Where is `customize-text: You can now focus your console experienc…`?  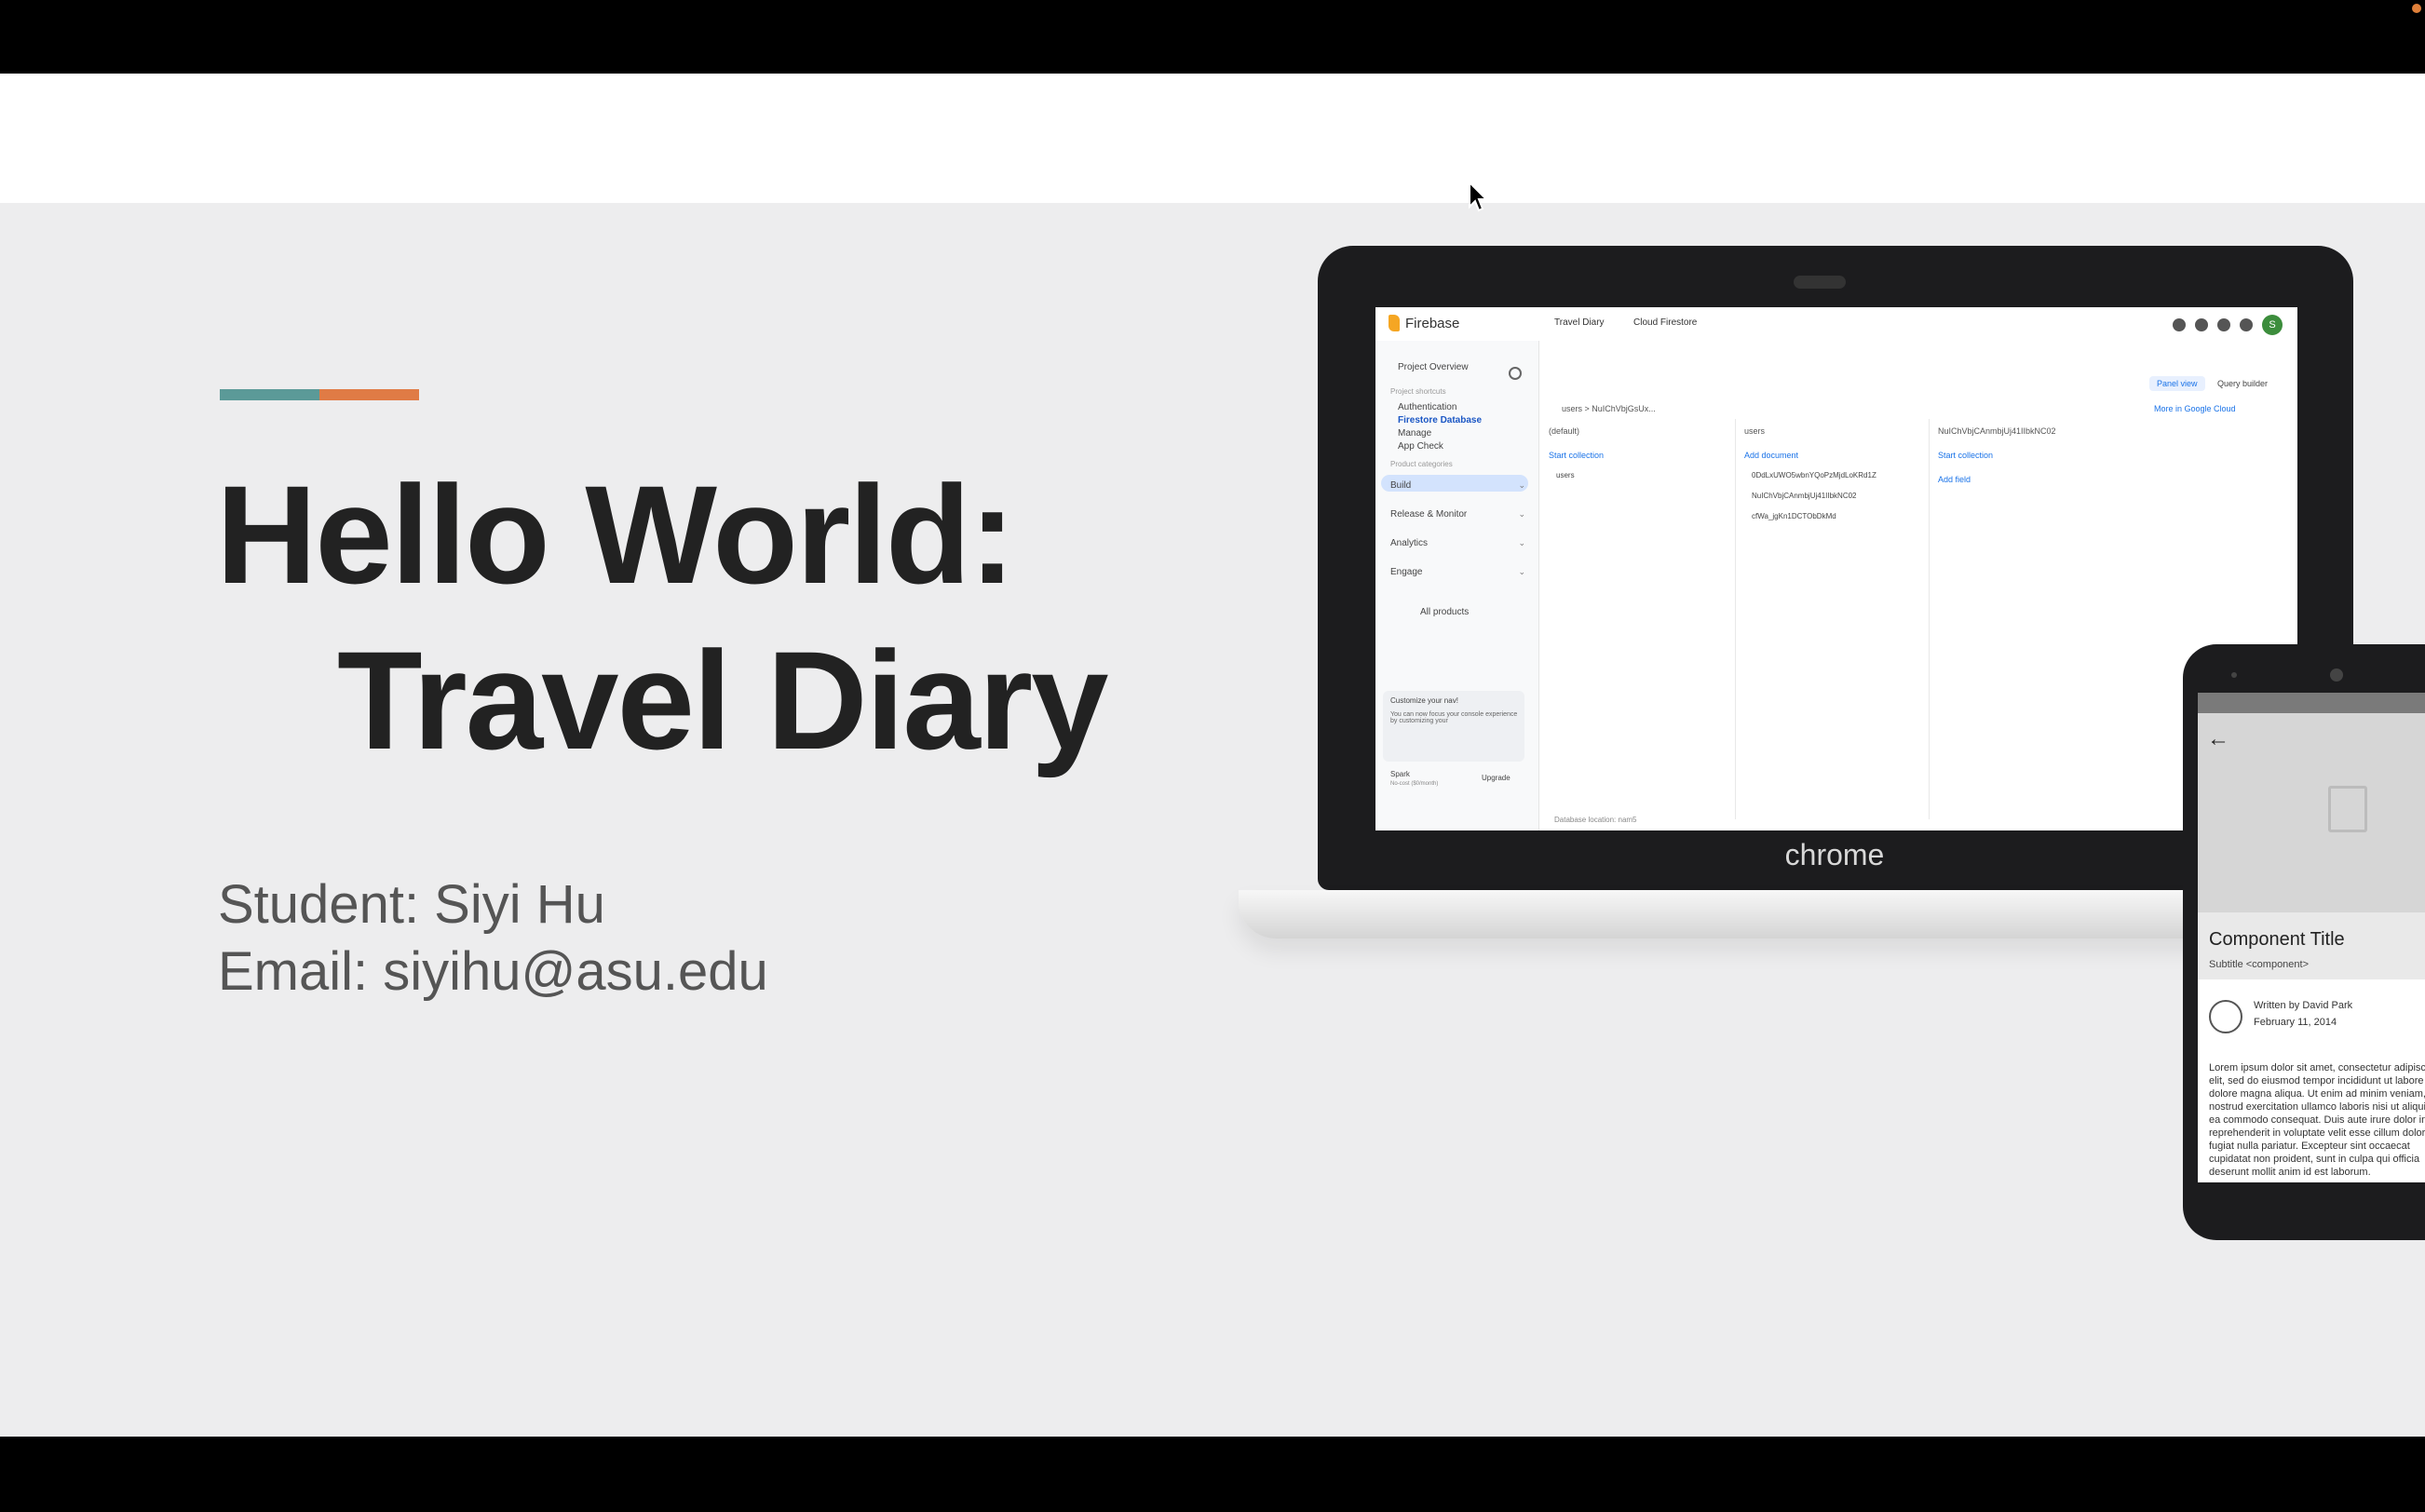
customize-text: You can now focus your console experienc… is located at coordinates (1454, 718).